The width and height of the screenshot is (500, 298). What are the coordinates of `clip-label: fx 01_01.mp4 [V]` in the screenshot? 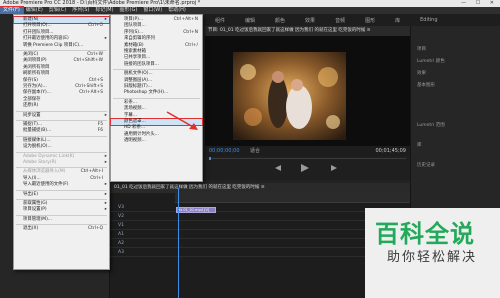 It's located at (194, 210).